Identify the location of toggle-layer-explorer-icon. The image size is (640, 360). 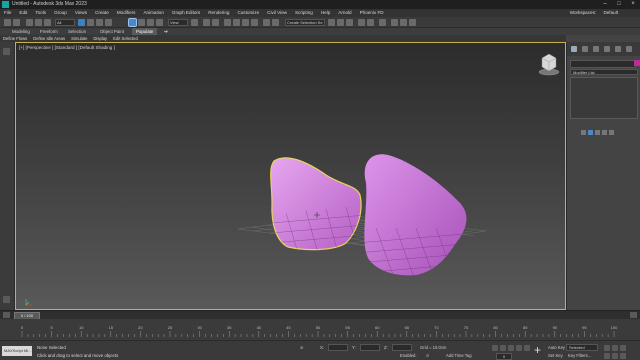
(349, 22).